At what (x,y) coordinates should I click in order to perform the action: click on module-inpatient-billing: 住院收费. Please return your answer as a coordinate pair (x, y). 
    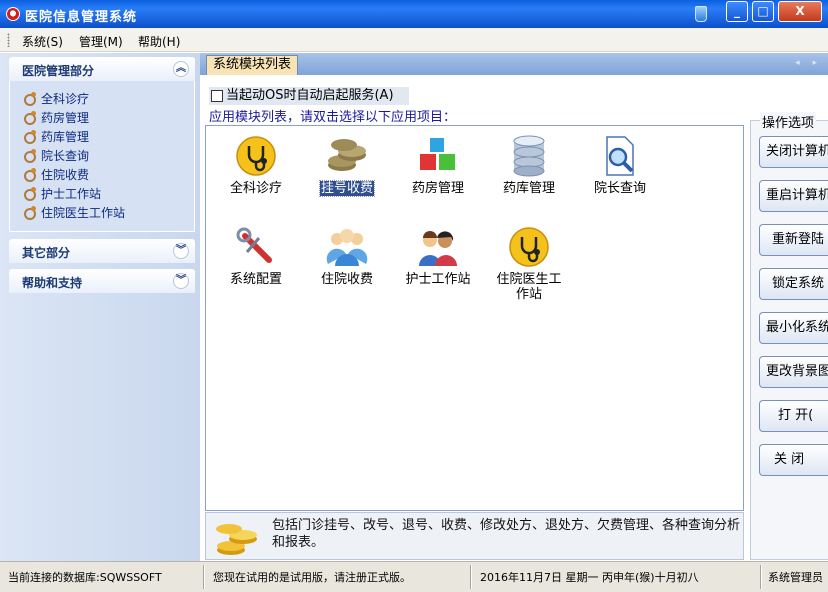
    Looking at the image, I should click on (347, 265).